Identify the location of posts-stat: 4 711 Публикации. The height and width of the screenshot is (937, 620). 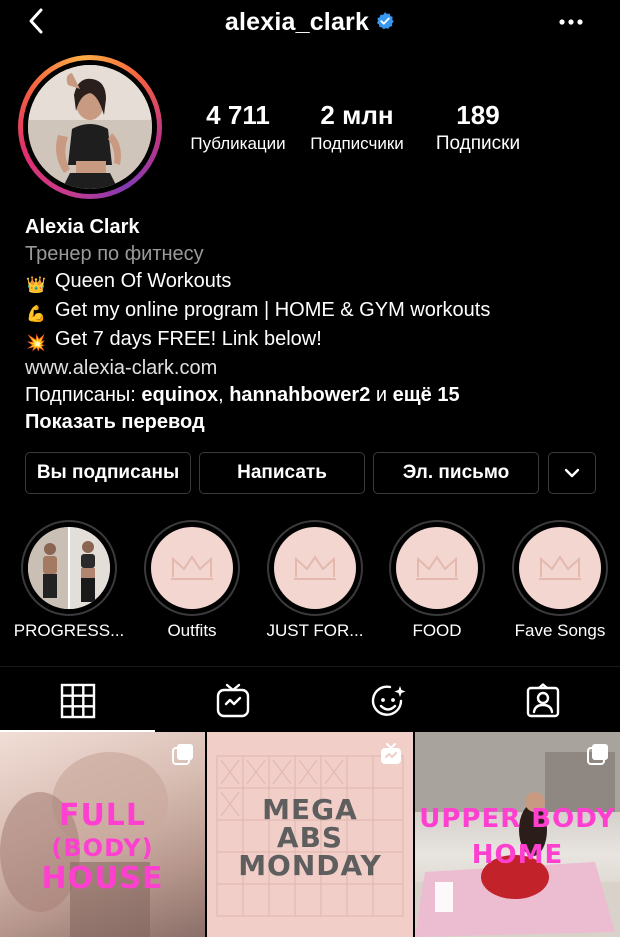
(238, 129).